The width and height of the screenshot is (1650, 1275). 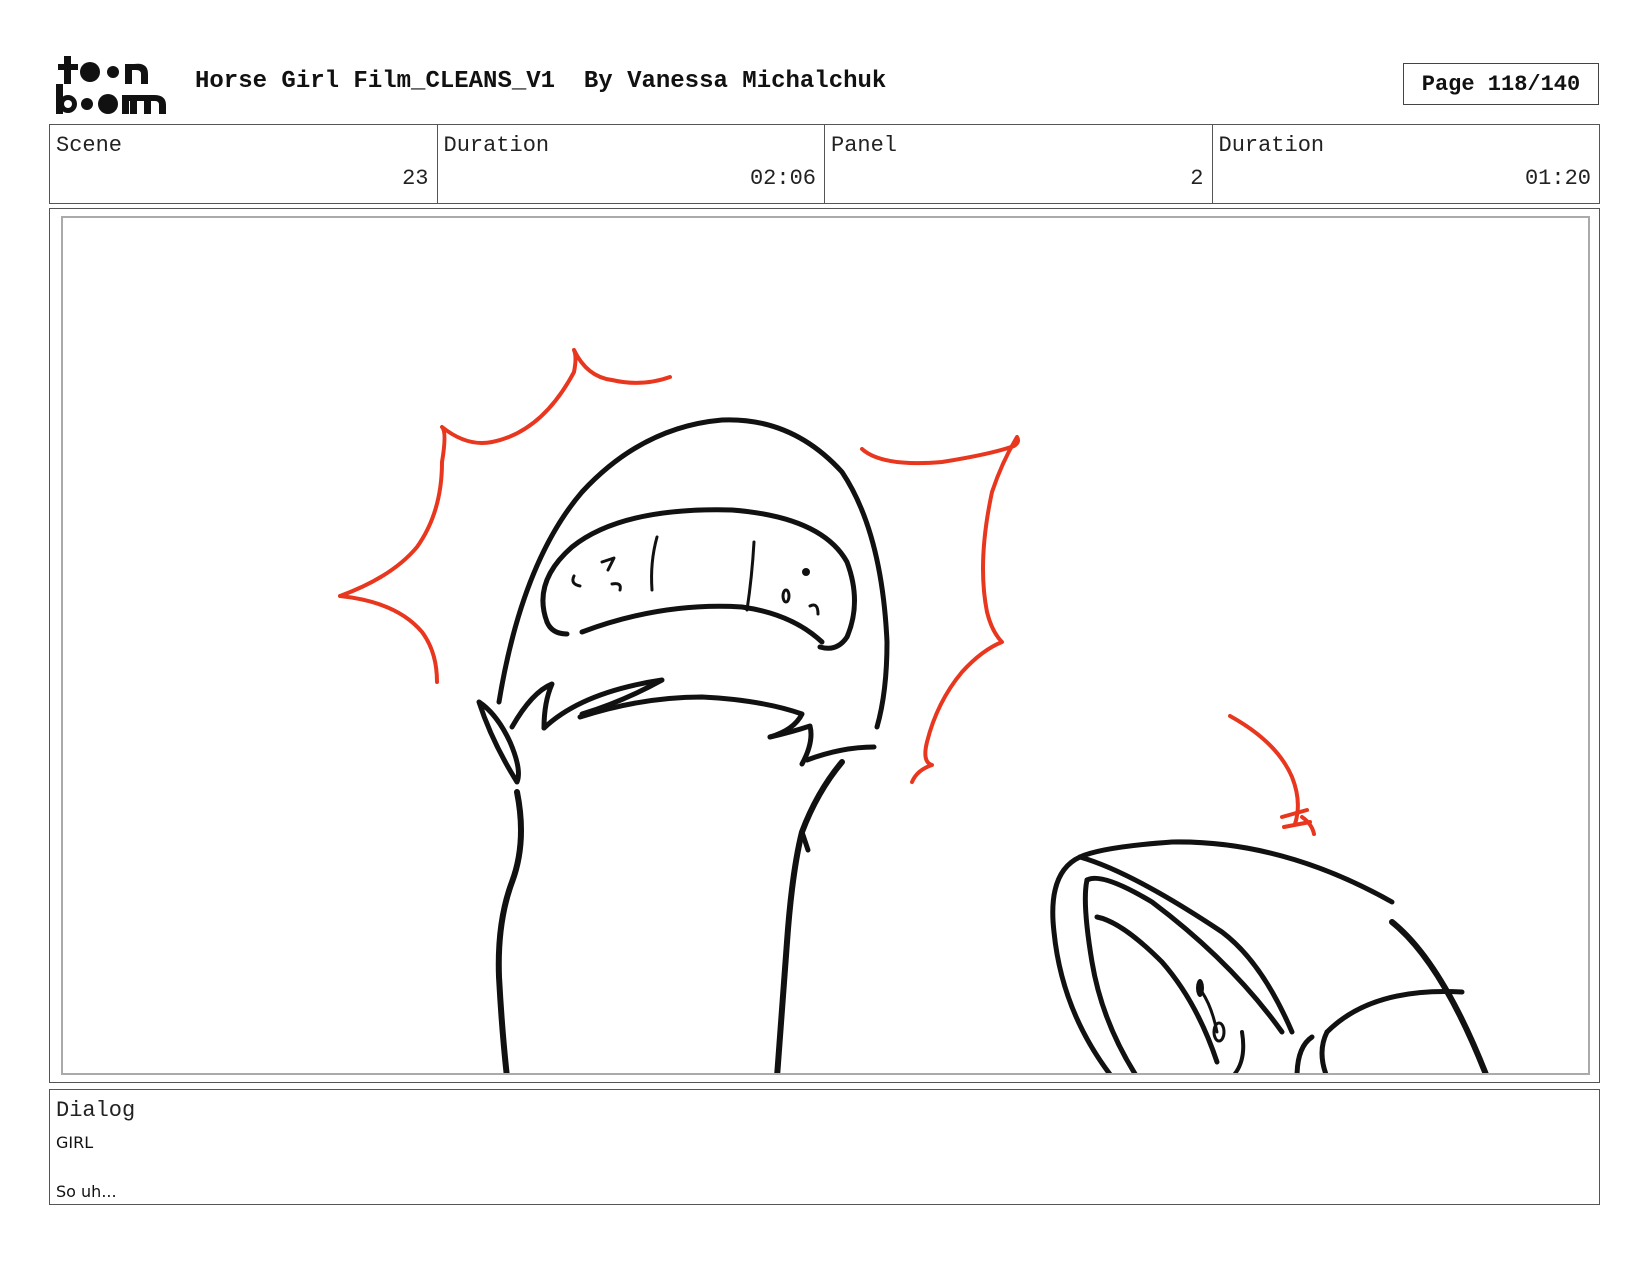 What do you see at coordinates (1197, 178) in the screenshot?
I see `panel-value: 2` at bounding box center [1197, 178].